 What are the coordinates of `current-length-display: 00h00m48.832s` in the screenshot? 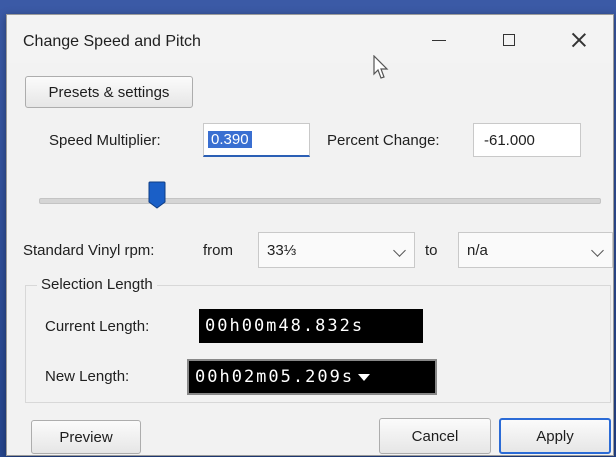 It's located at (311, 326).